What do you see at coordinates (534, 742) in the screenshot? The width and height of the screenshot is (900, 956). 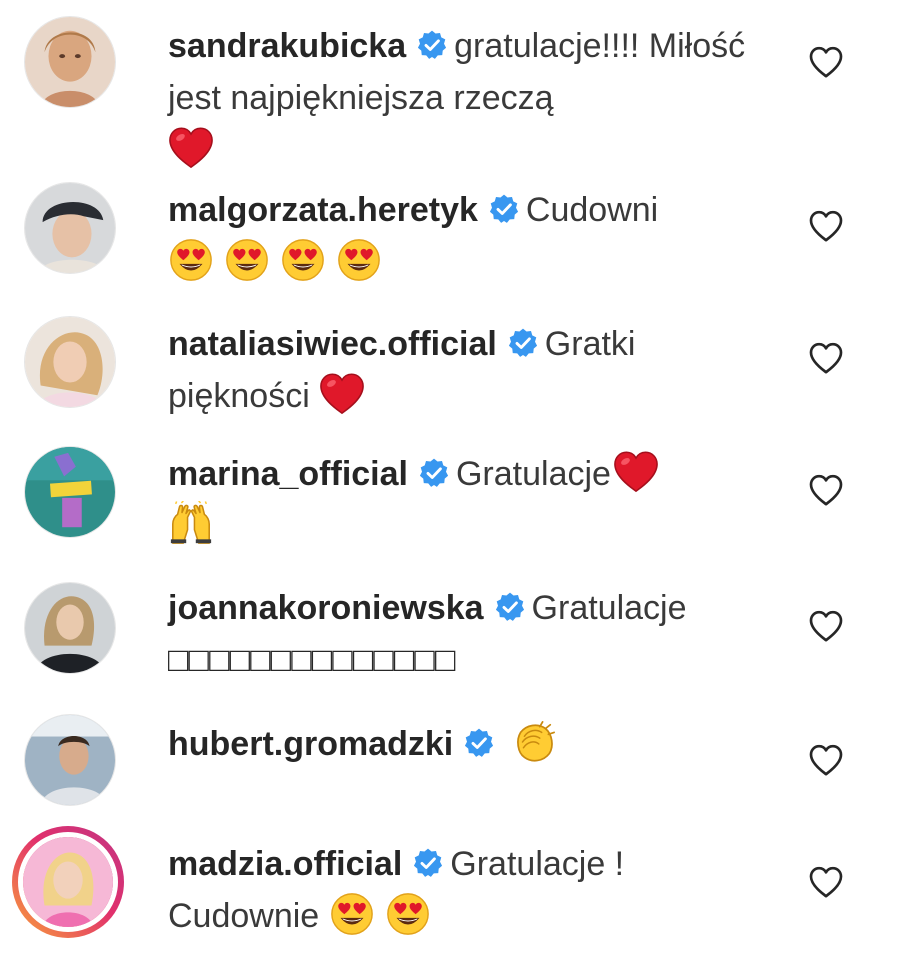 I see `clapping-hands-emoji-icon` at bounding box center [534, 742].